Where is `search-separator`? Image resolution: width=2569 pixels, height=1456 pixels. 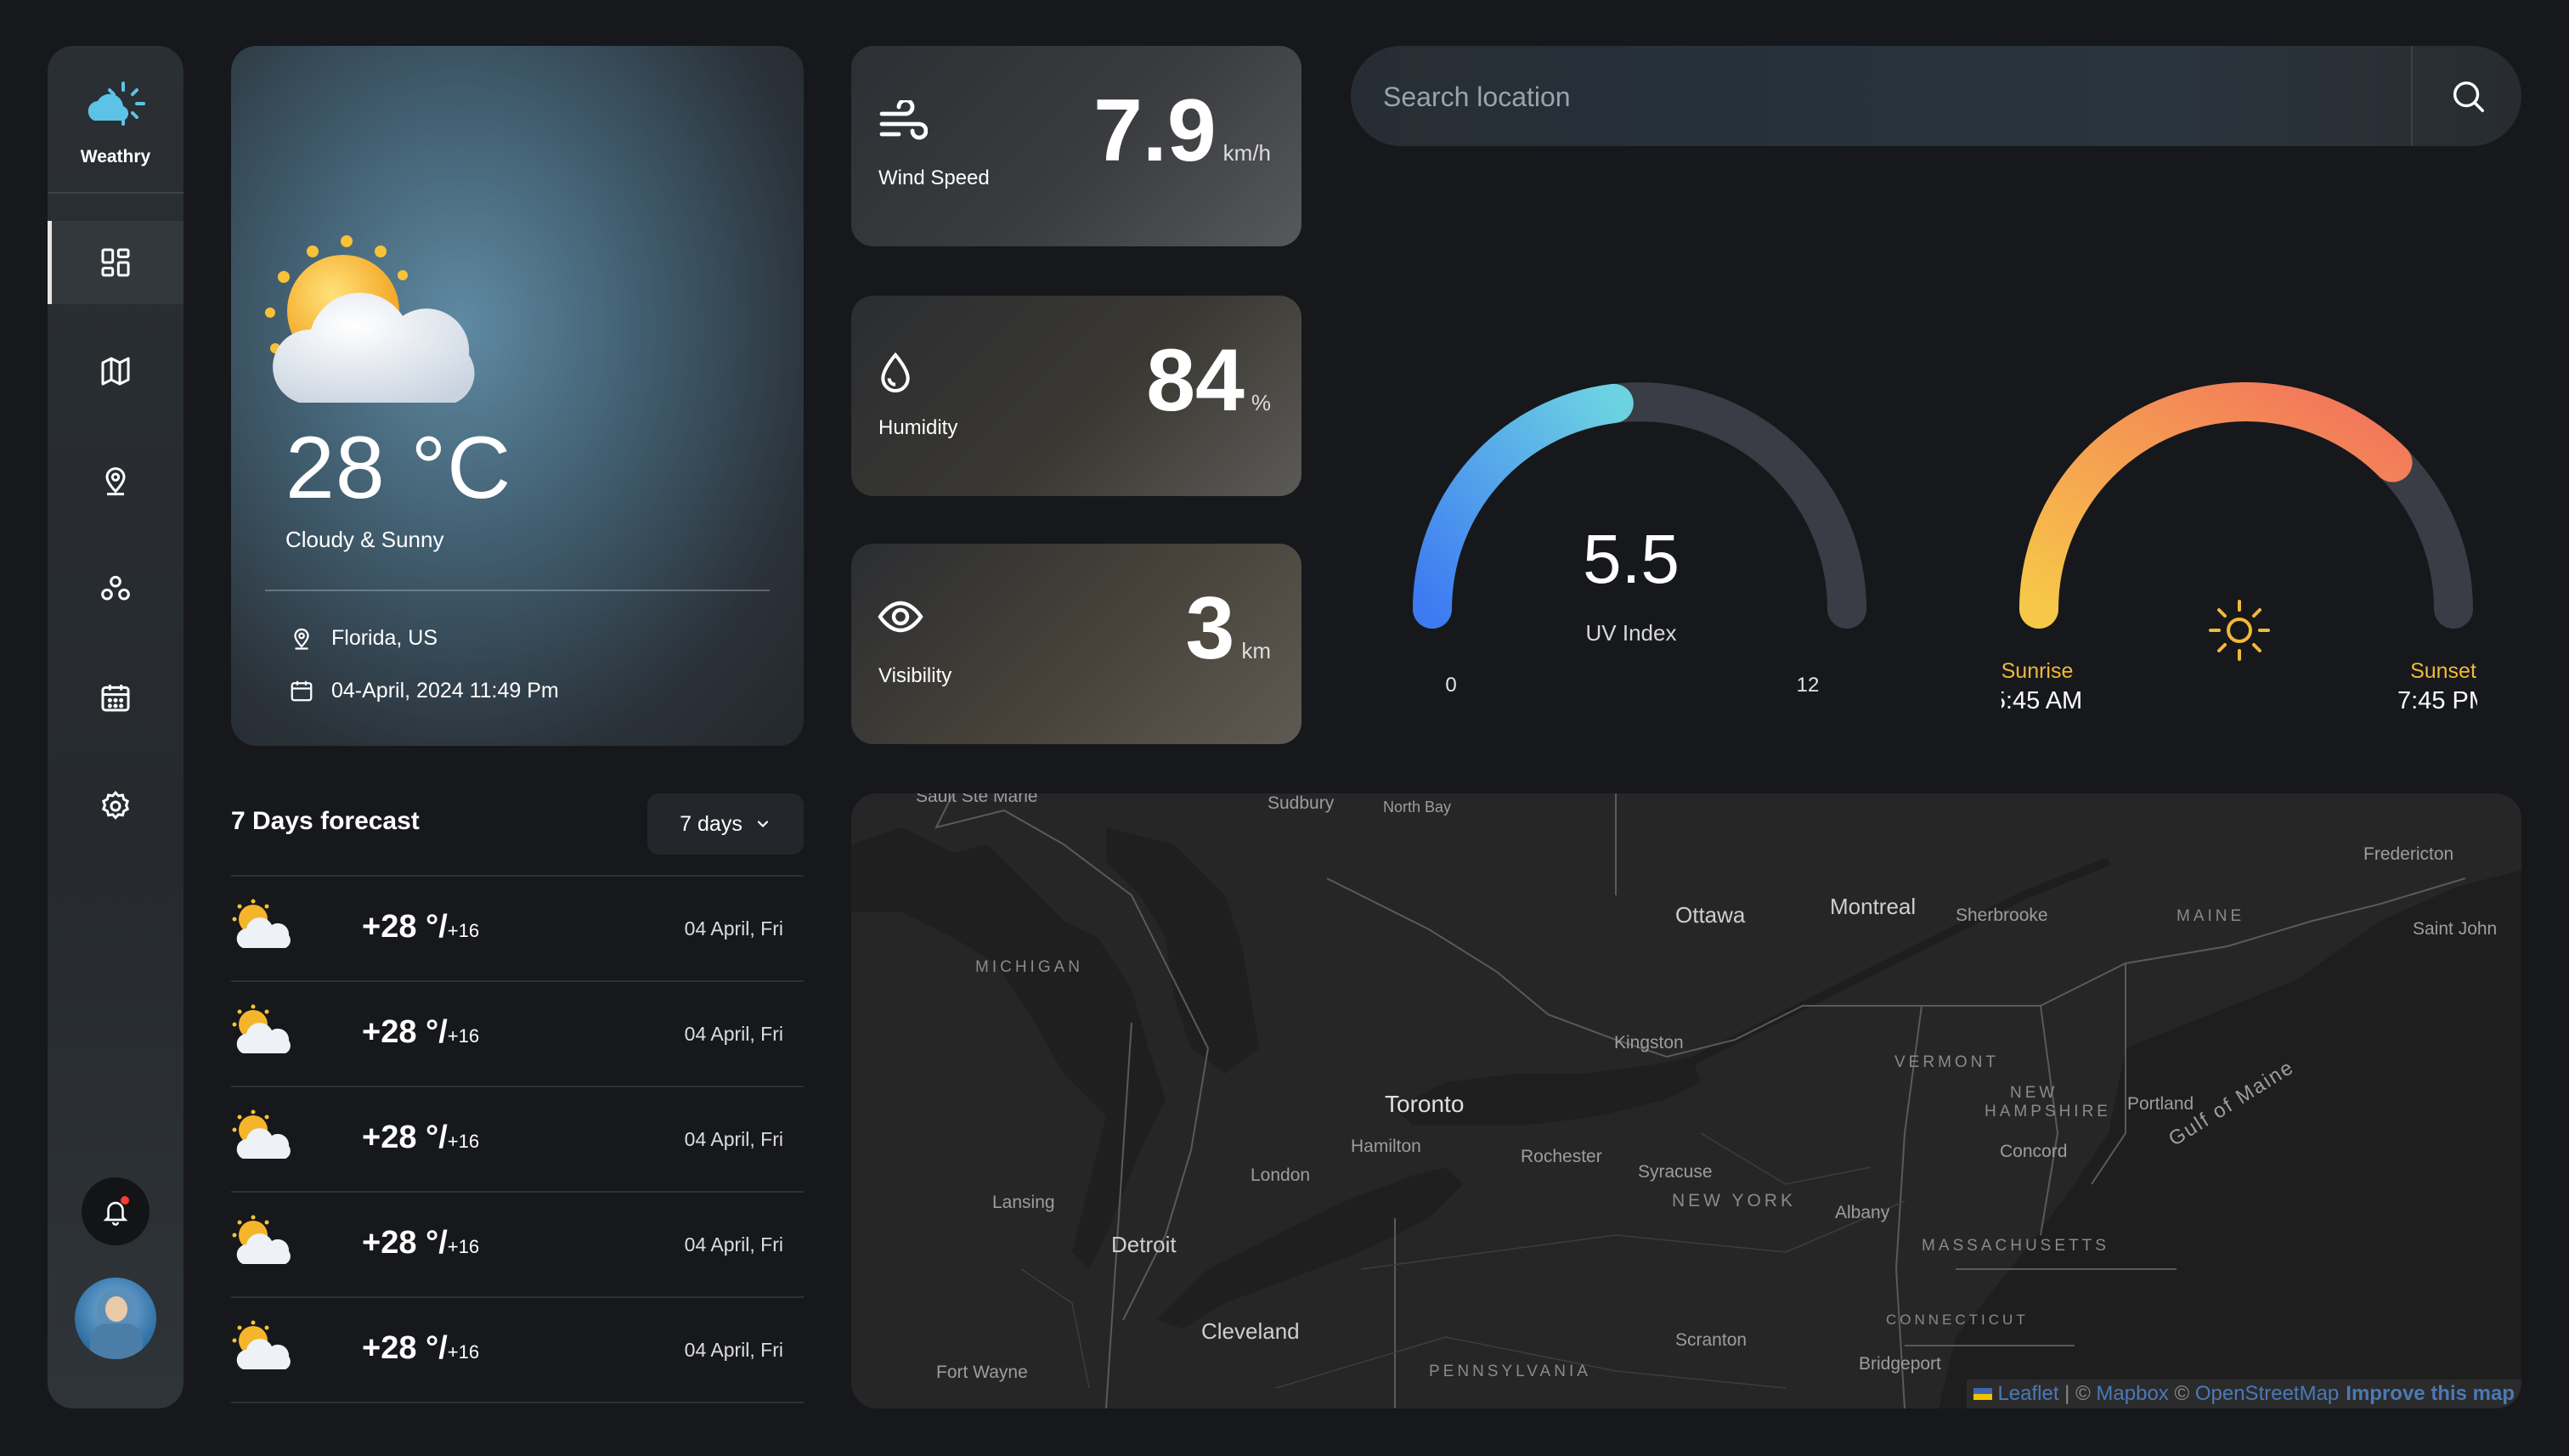 search-separator is located at coordinates (2412, 96).